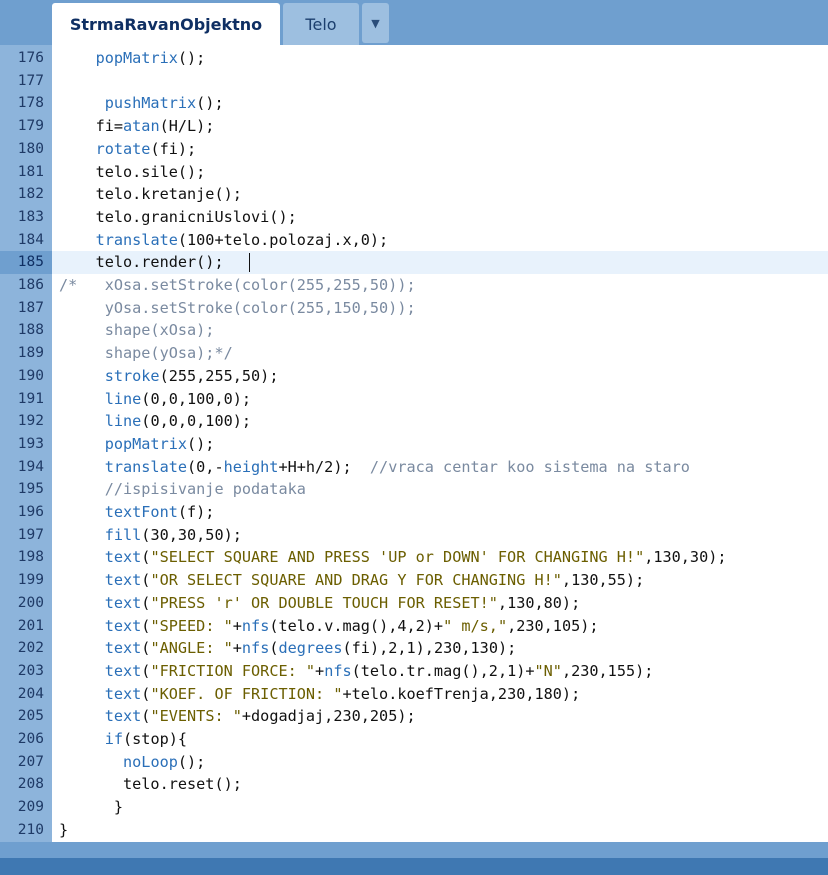  I want to click on code-line: 182 telo.kretanje();, so click(414, 194).